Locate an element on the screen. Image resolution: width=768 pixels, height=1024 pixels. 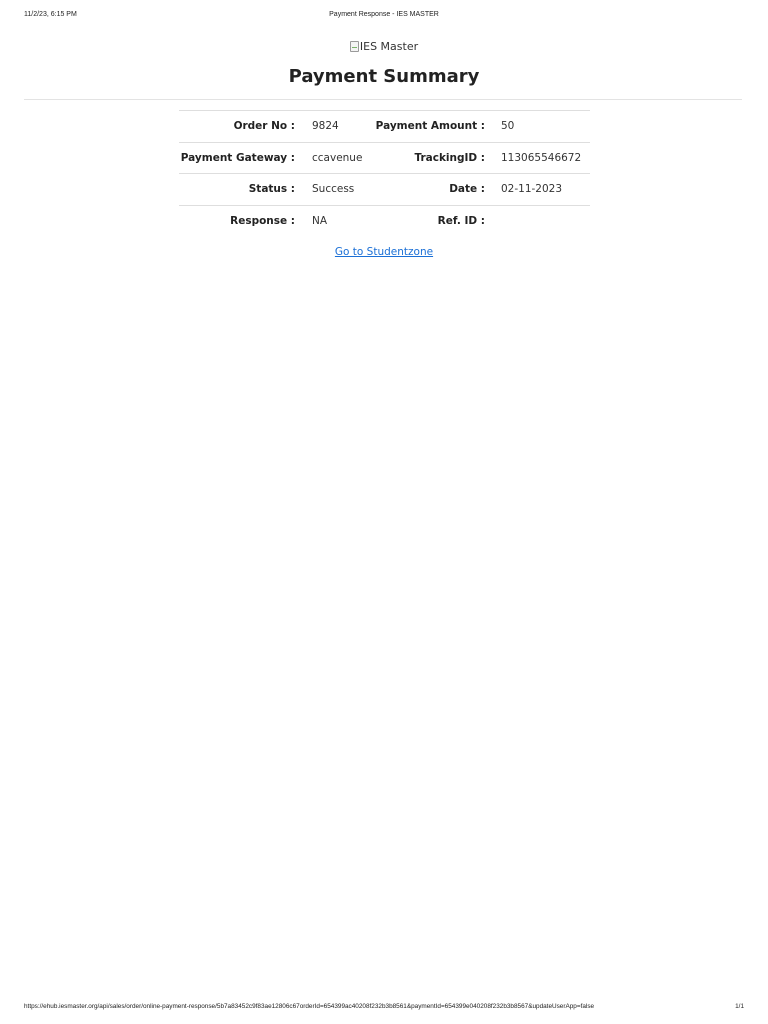
date-label: Date : is located at coordinates (427, 189).